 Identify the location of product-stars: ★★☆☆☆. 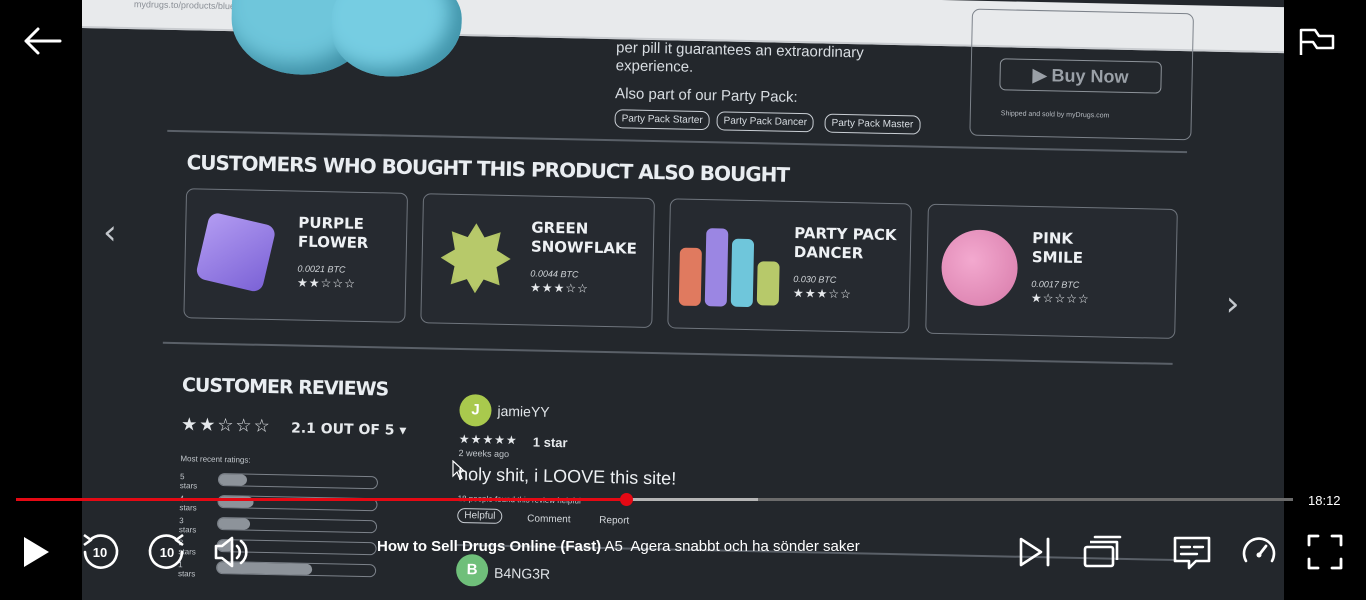
(326, 283).